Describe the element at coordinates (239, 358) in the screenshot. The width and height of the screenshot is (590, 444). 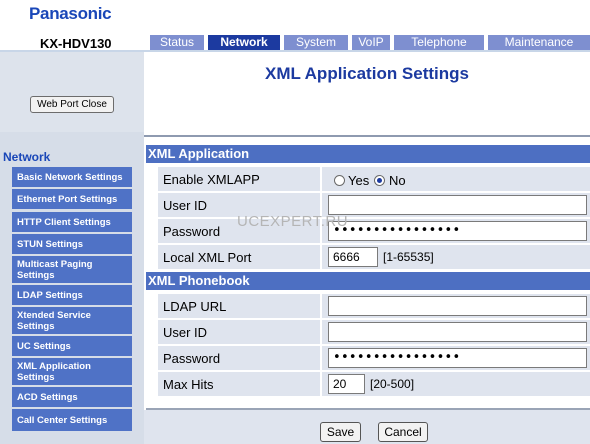
I see `phonebook-password-label: Password` at that location.